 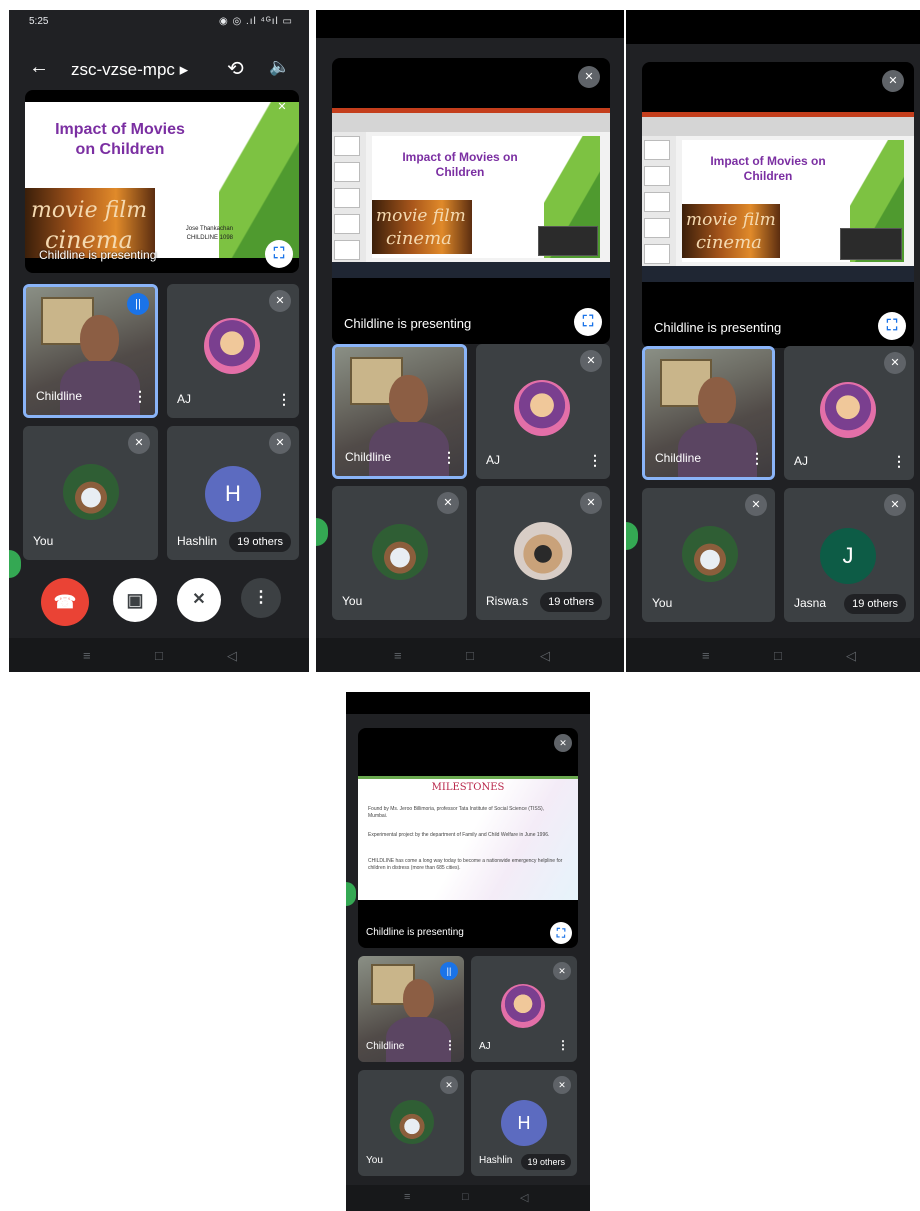 I want to click on camera-off-button: ▣, so click(x=135, y=600).